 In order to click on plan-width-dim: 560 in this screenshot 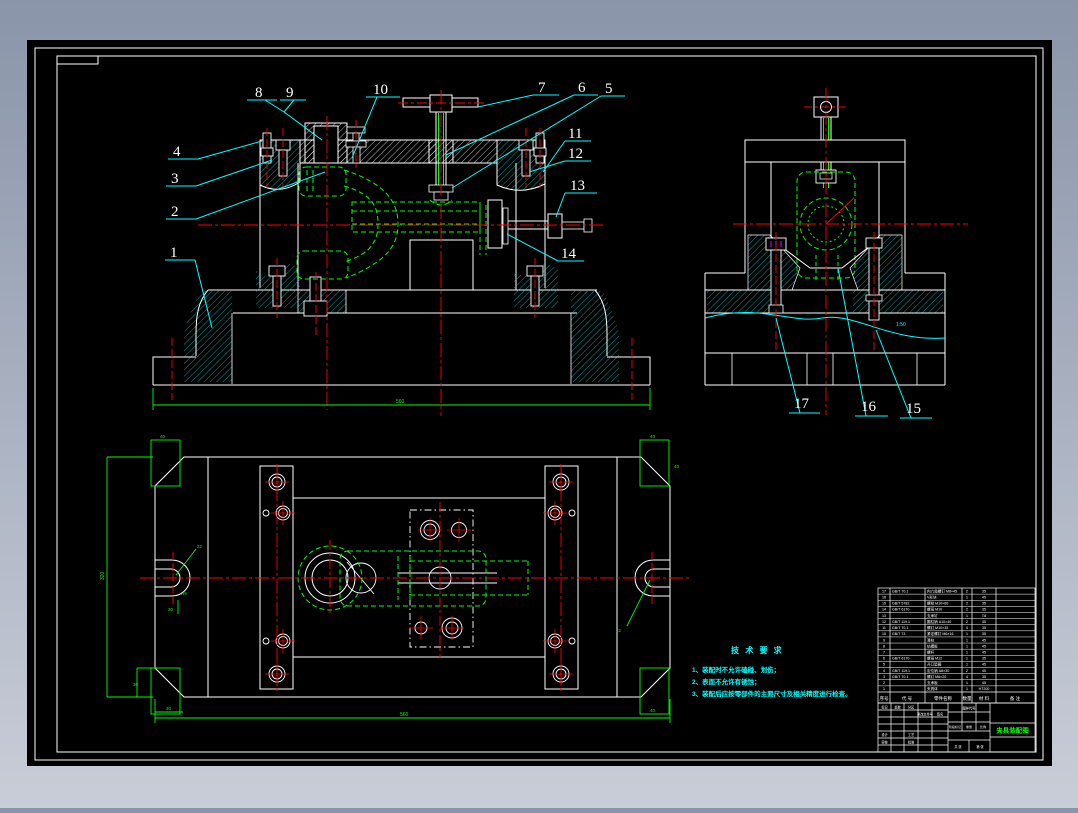, I will do `click(404, 715)`.